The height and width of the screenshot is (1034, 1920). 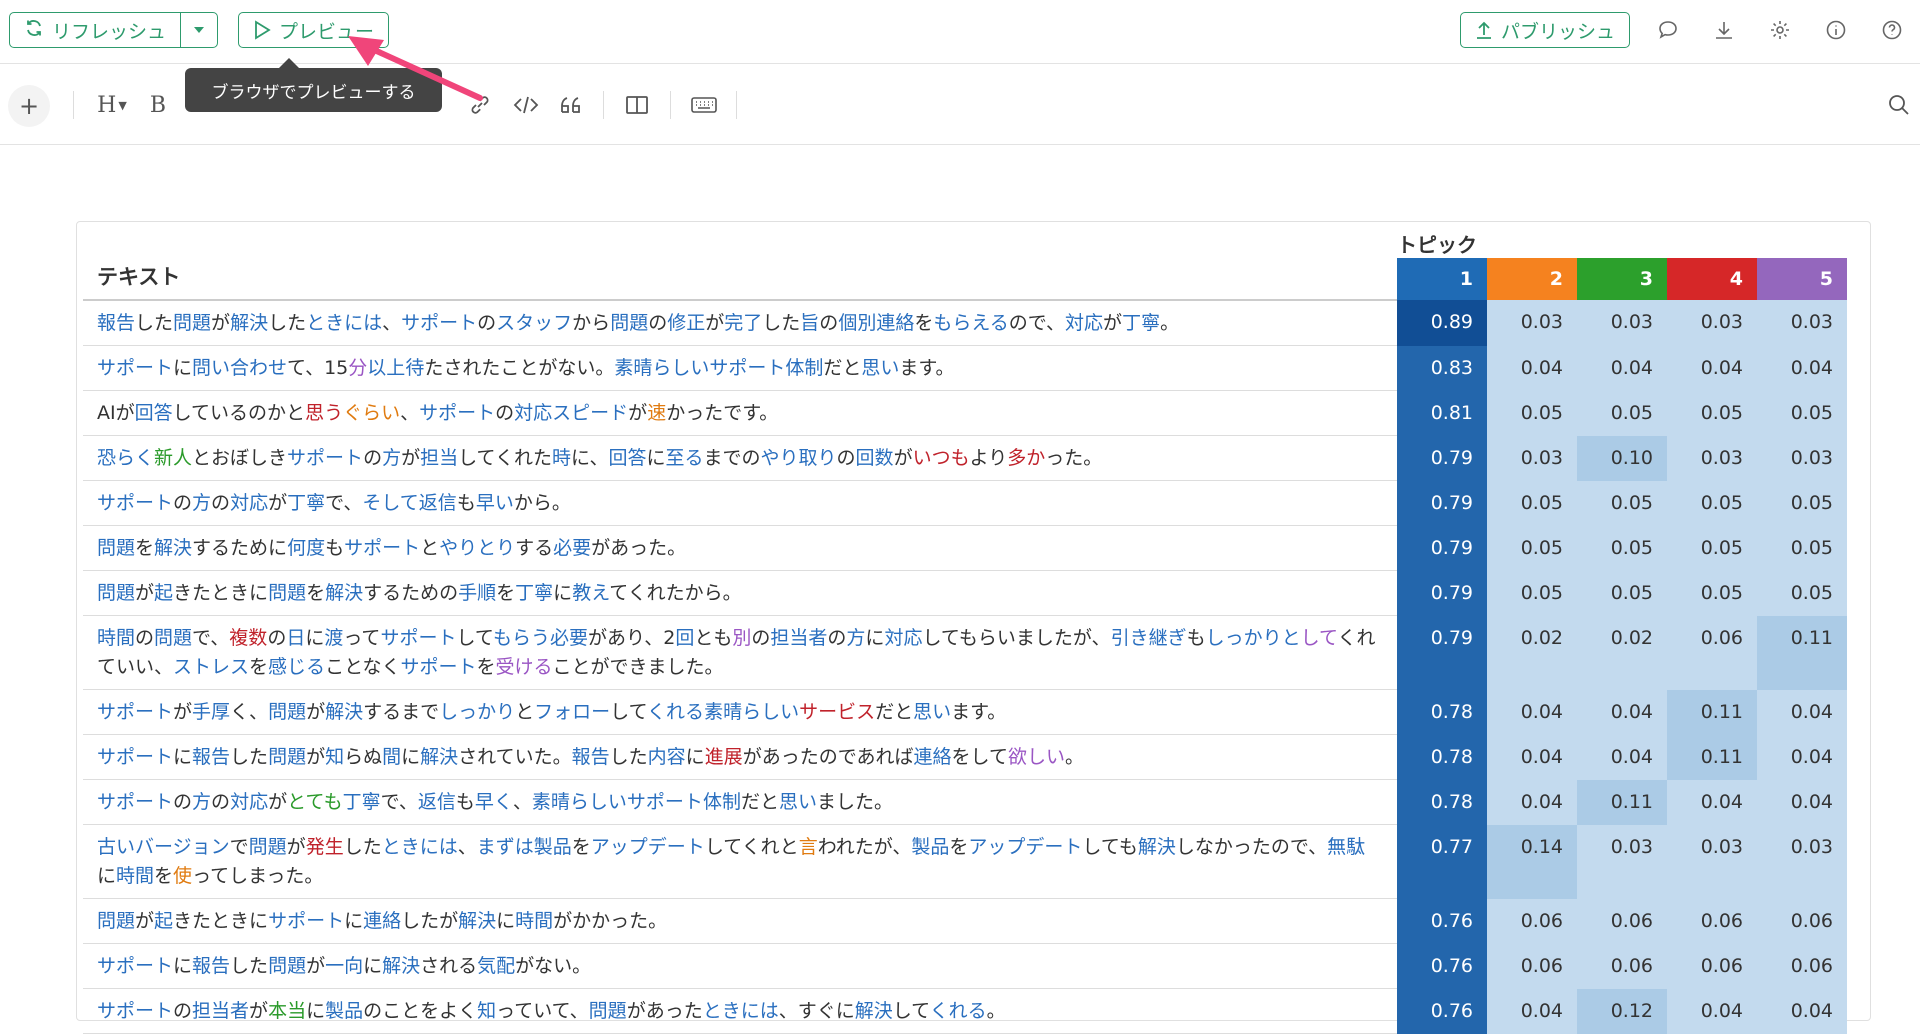 I want to click on text-segment: 手厚, so click(x=211, y=712).